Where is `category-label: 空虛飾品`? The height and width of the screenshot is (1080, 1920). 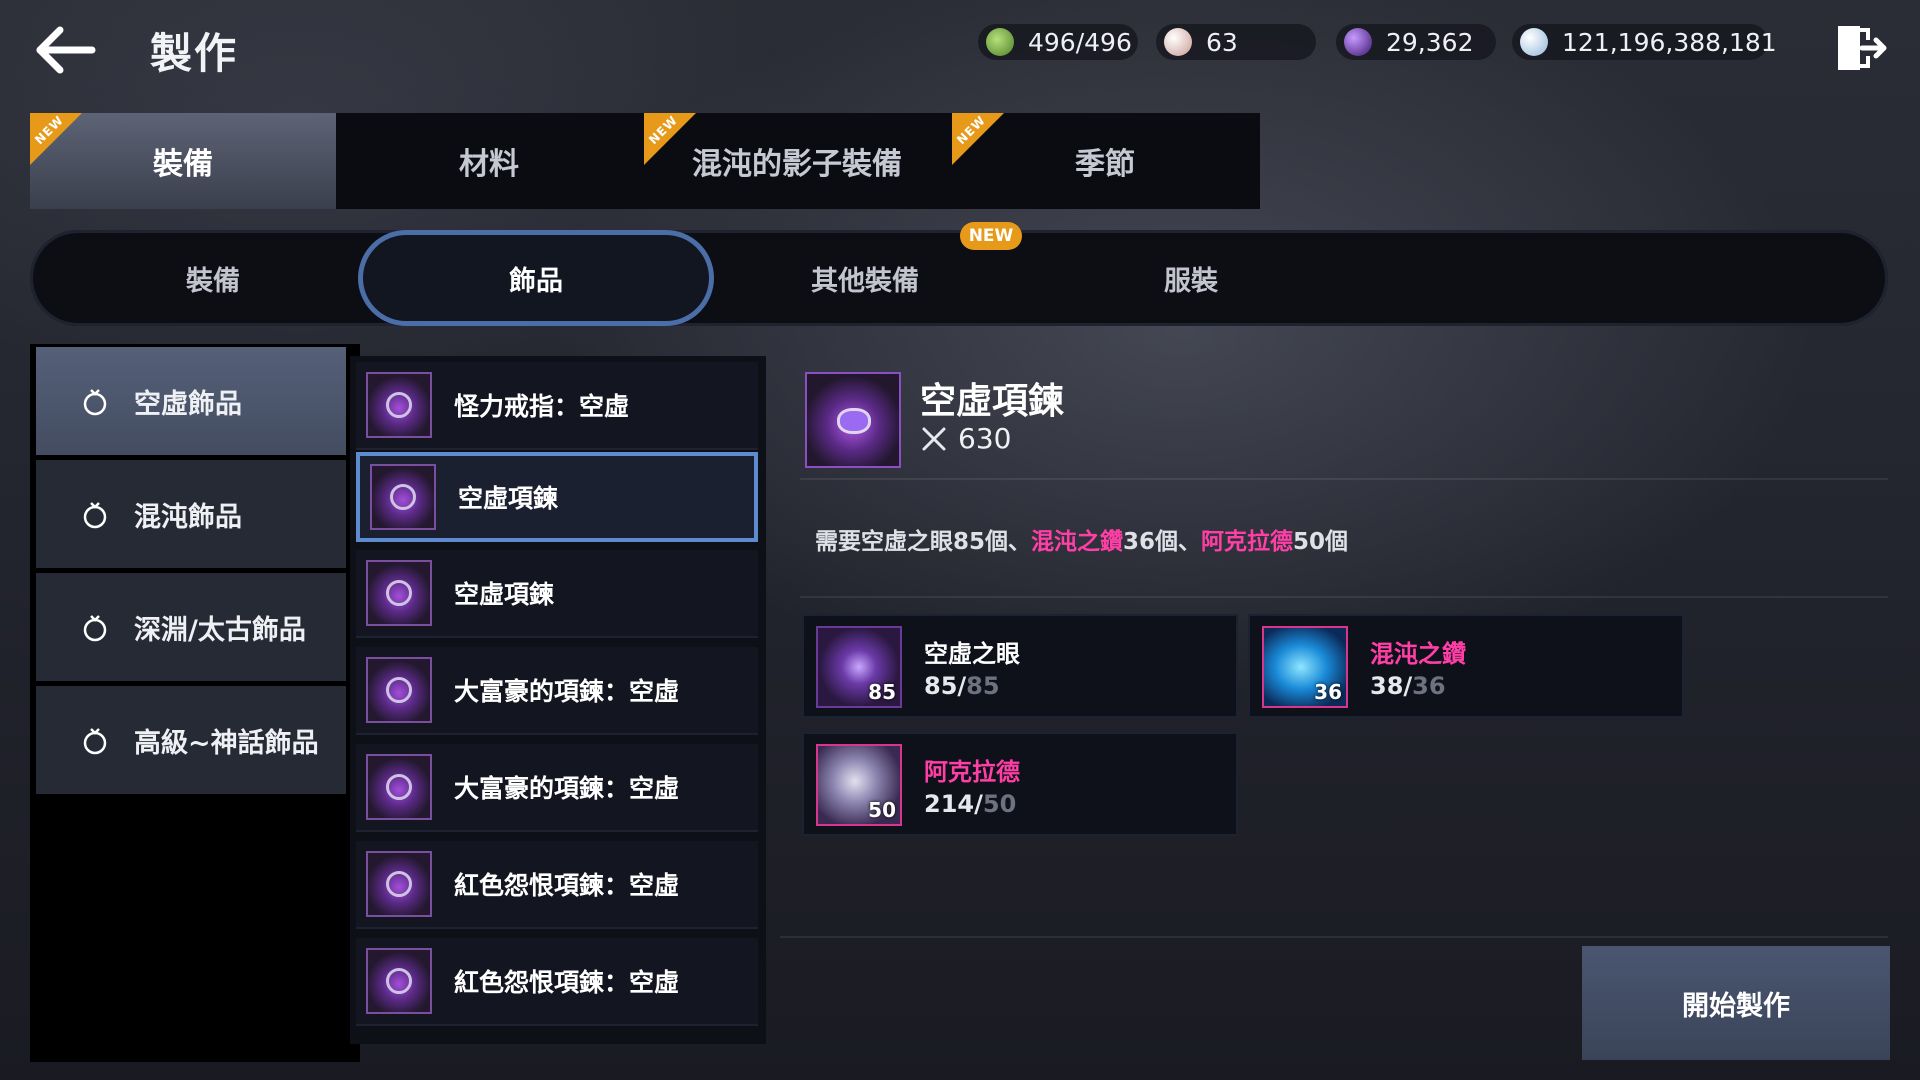
category-label: 空虛飾品 is located at coordinates (188, 404).